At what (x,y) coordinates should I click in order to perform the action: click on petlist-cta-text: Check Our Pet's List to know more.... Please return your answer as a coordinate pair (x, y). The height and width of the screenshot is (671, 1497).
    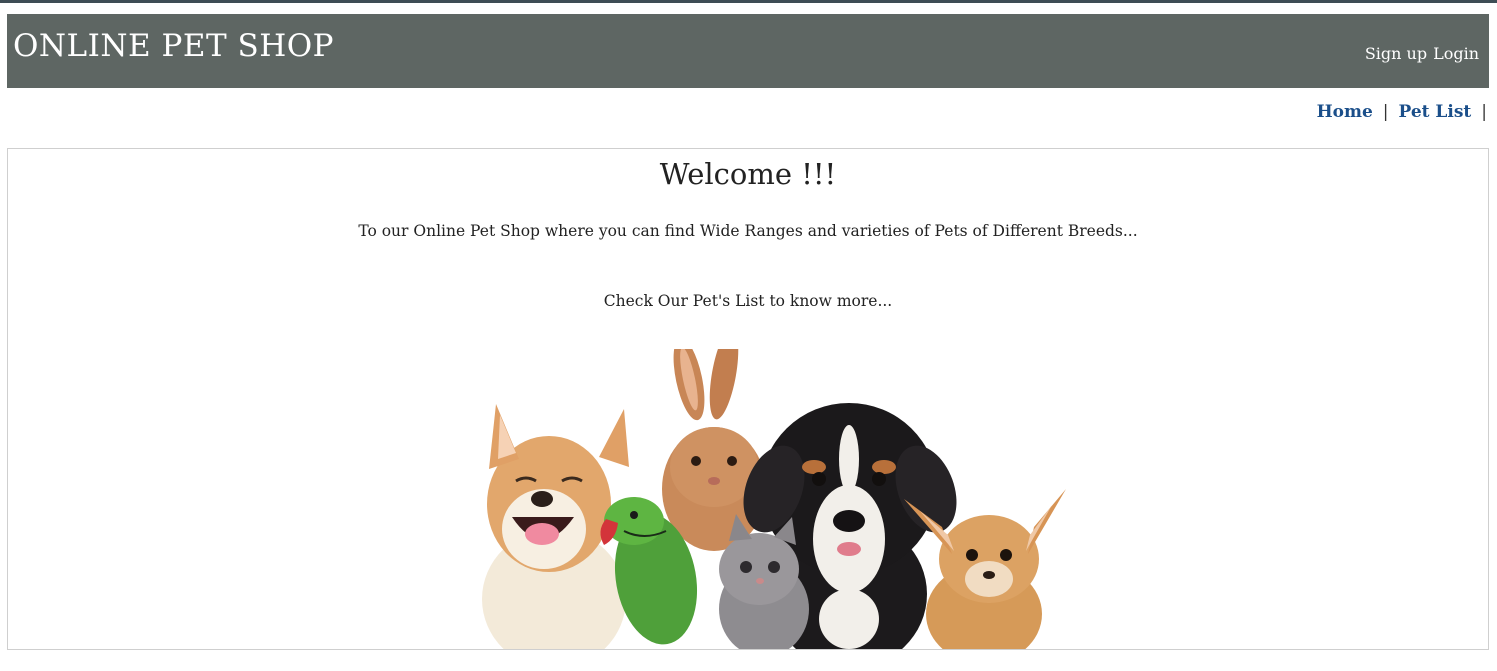
    Looking at the image, I should click on (748, 301).